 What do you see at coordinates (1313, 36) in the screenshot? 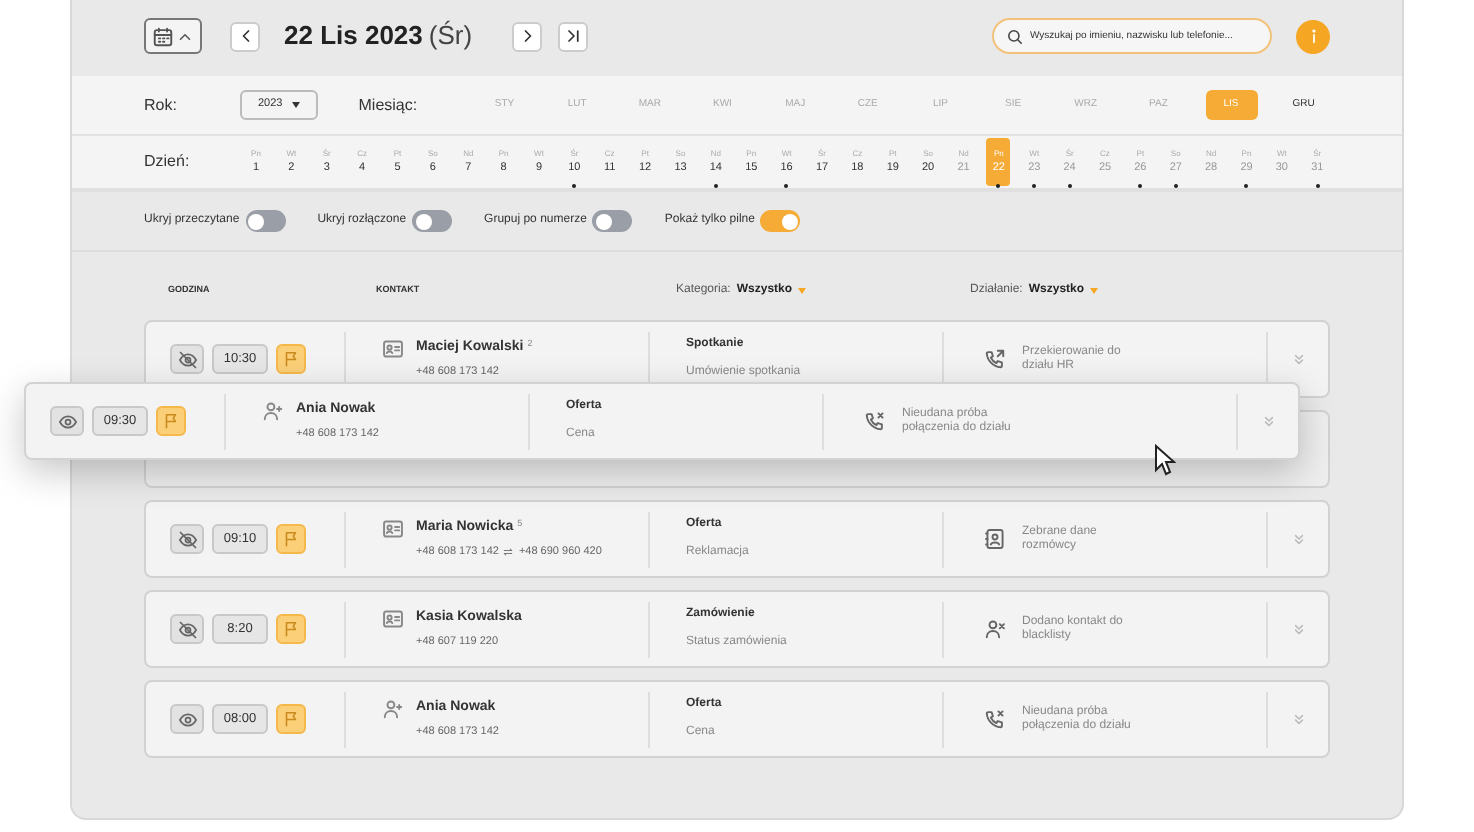
I see `info-button` at bounding box center [1313, 36].